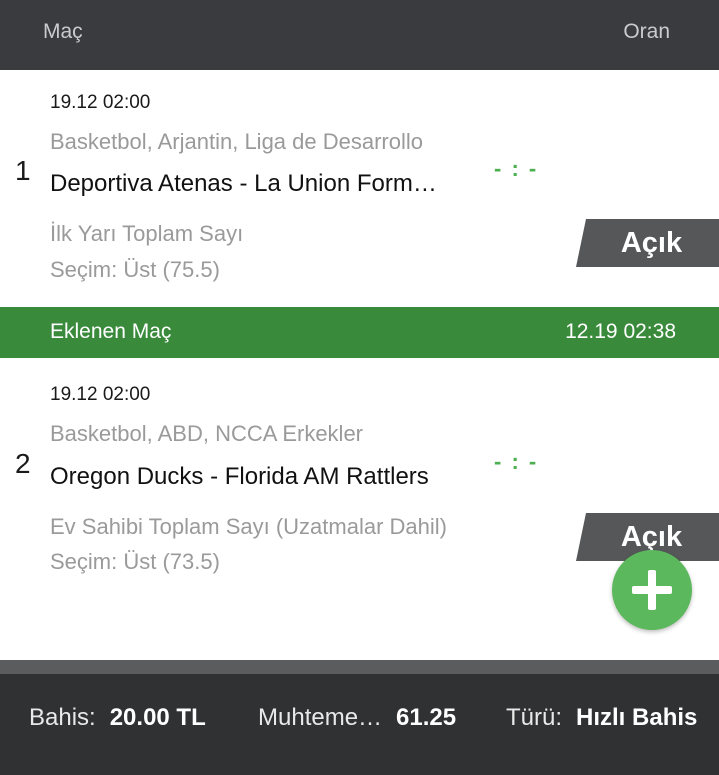  I want to click on market-name: Ev Sahibi Toplam Sayı (Uzatmalar Dahil), so click(248, 526).